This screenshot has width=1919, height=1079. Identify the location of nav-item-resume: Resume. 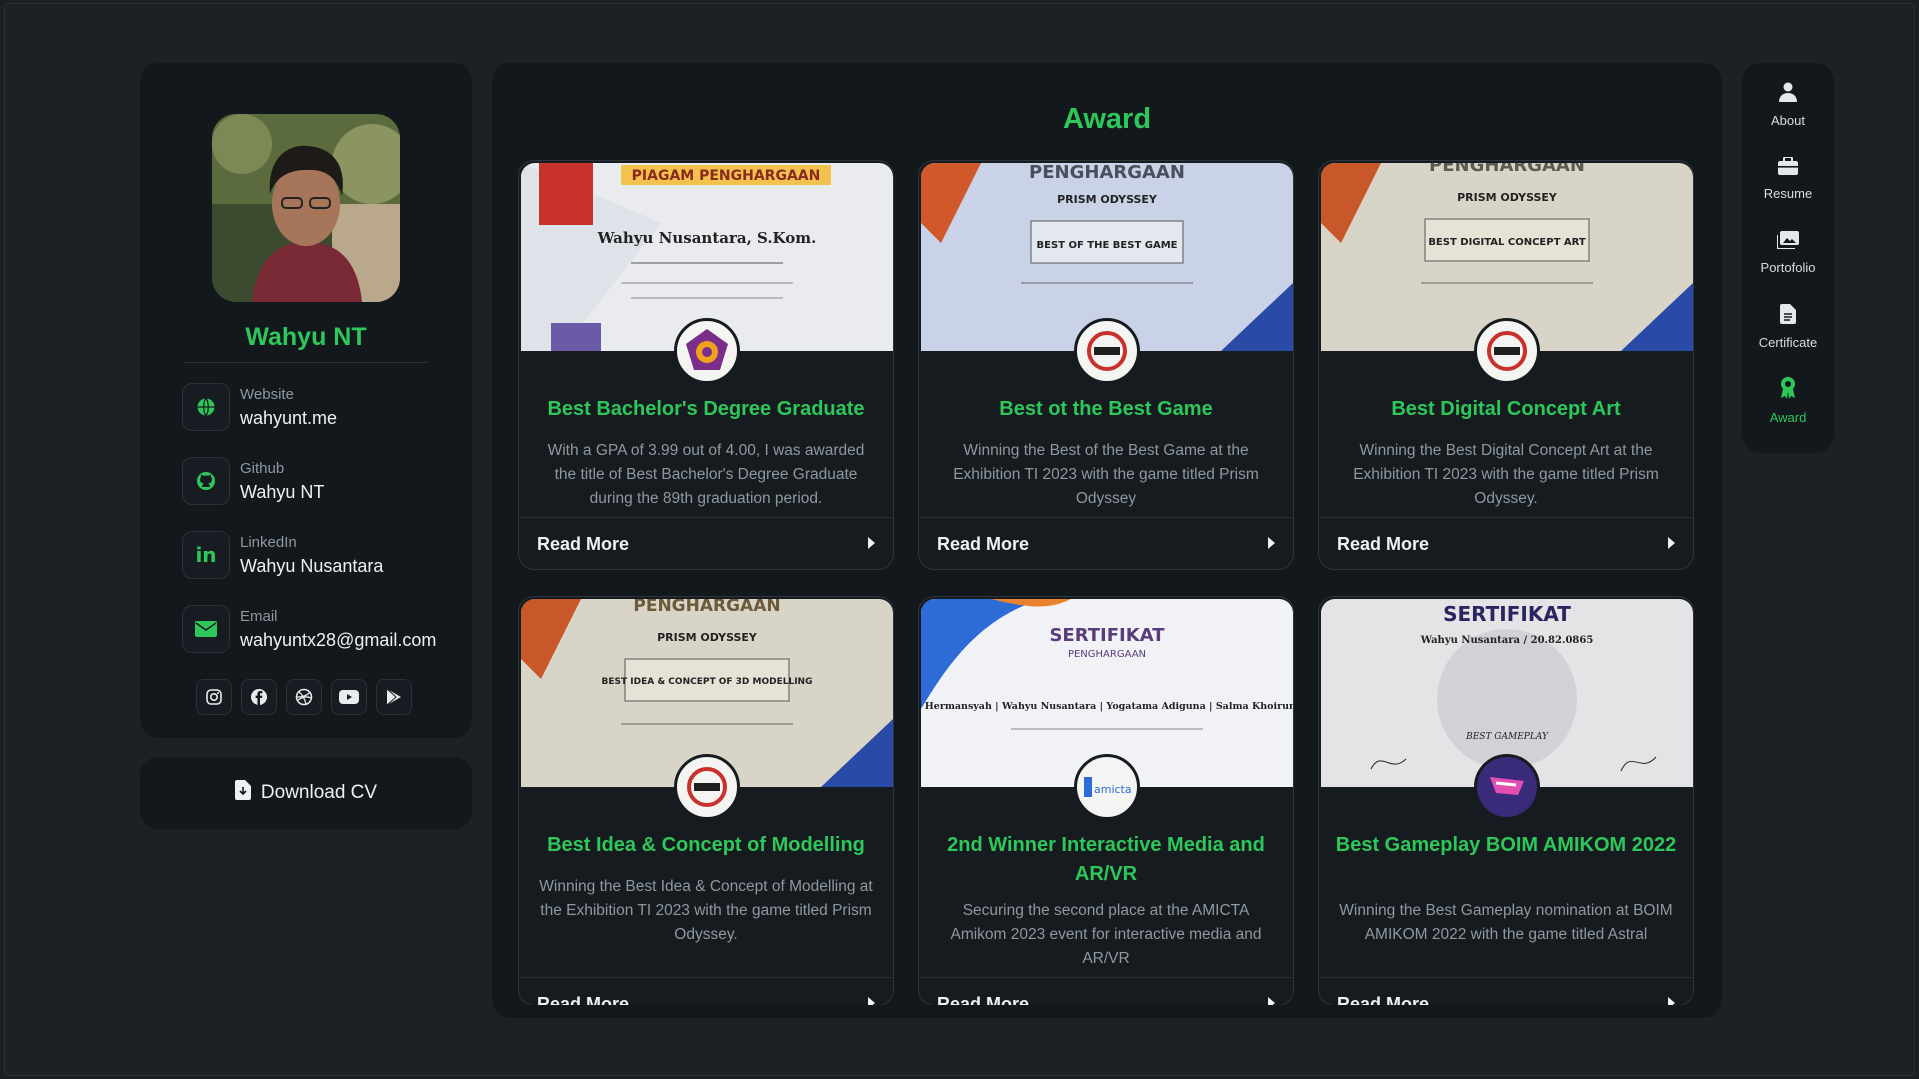
(1788, 179).